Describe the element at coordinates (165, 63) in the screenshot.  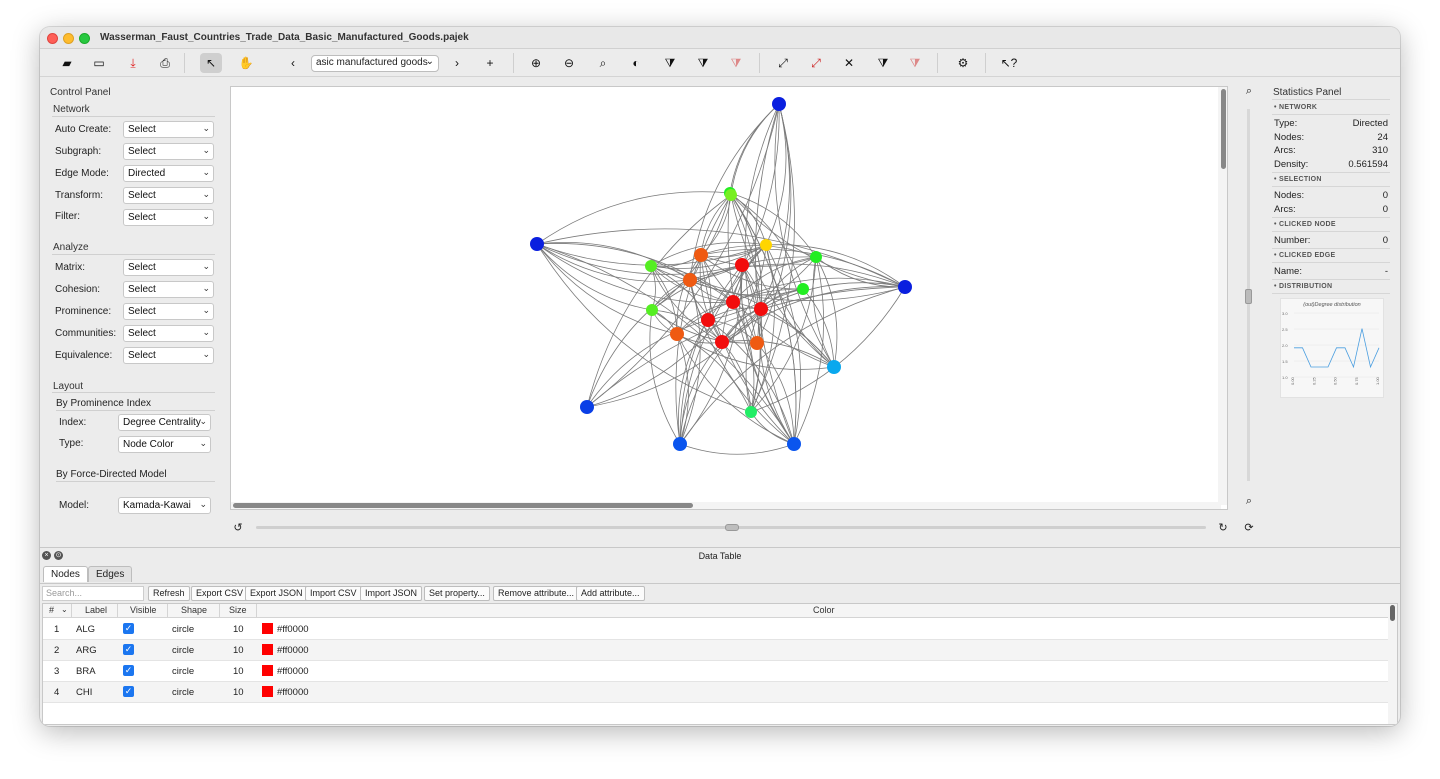
I see `print-icon: ⎙` at that location.